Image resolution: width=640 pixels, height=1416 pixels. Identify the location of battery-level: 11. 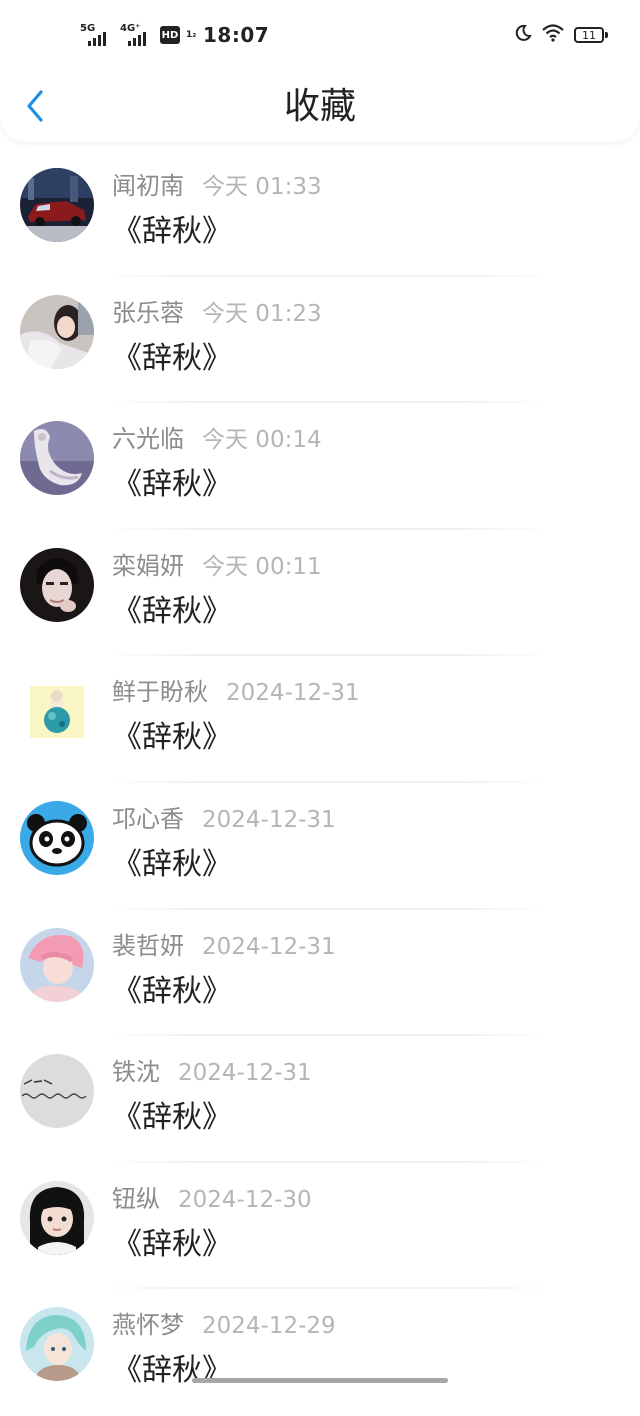
(589, 35).